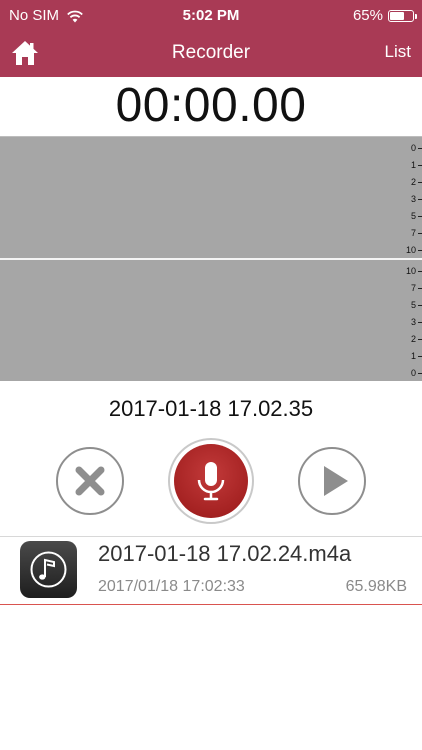  Describe the element at coordinates (376, 586) in the screenshot. I see `file-size: 65.98KB` at that location.